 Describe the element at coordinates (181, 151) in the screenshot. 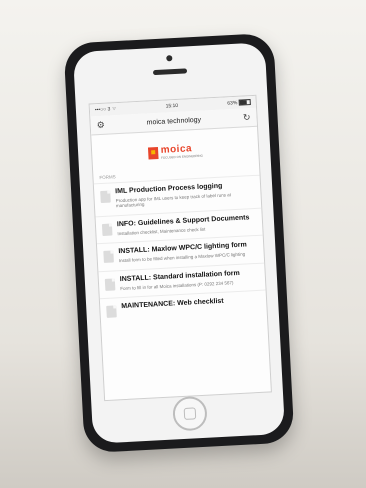

I see `logo-text: moica FOCUSED ON ENGINEERING` at that location.